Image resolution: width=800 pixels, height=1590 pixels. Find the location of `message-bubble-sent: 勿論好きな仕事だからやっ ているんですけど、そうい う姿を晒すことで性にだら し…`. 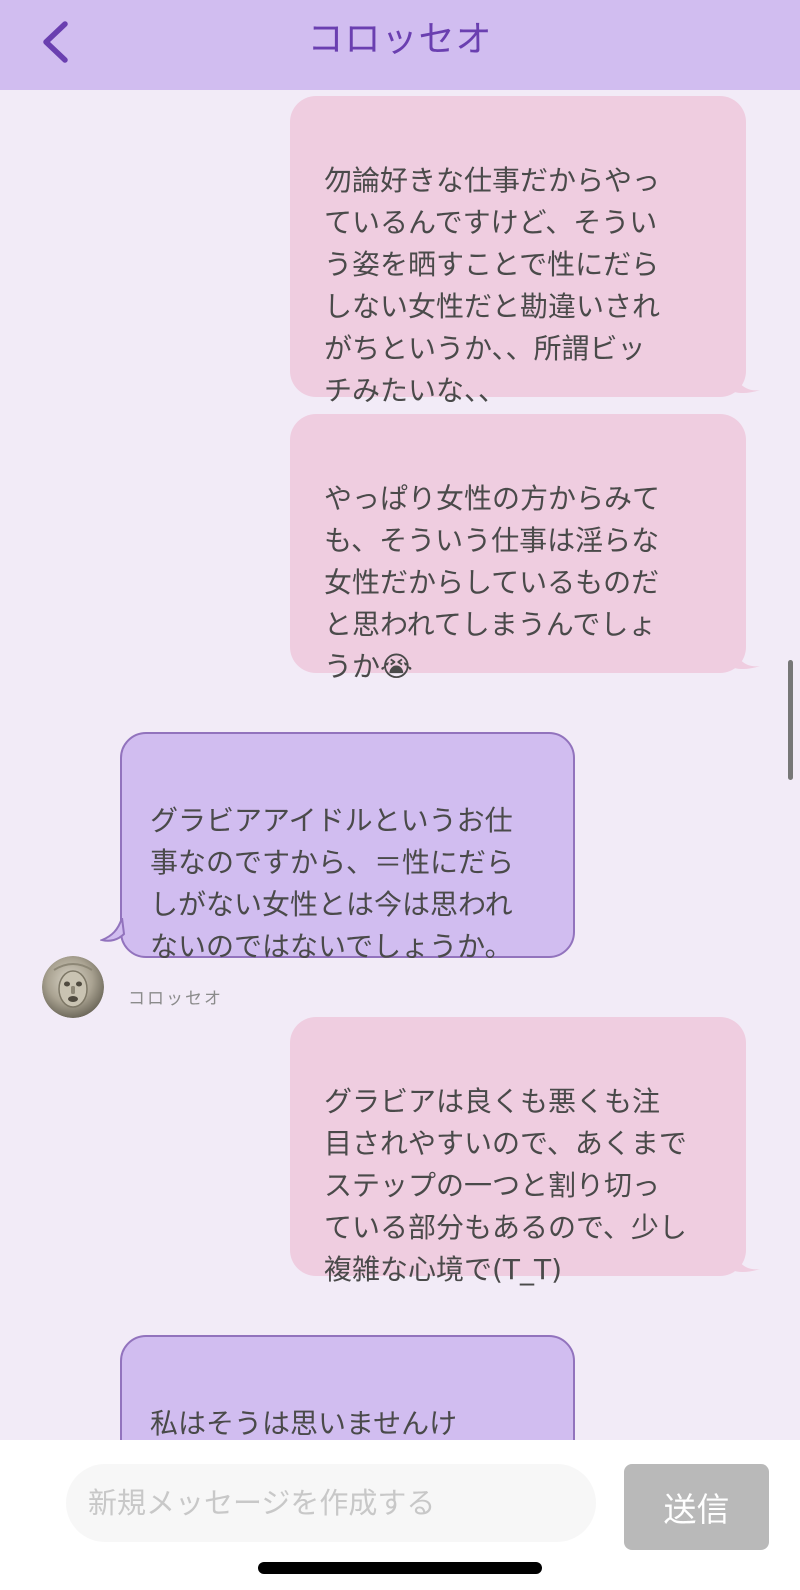

message-bubble-sent: 勿論好きな仕事だからやっ ているんですけど、そうい う姿を晒すことで性にだら し… is located at coordinates (518, 251).